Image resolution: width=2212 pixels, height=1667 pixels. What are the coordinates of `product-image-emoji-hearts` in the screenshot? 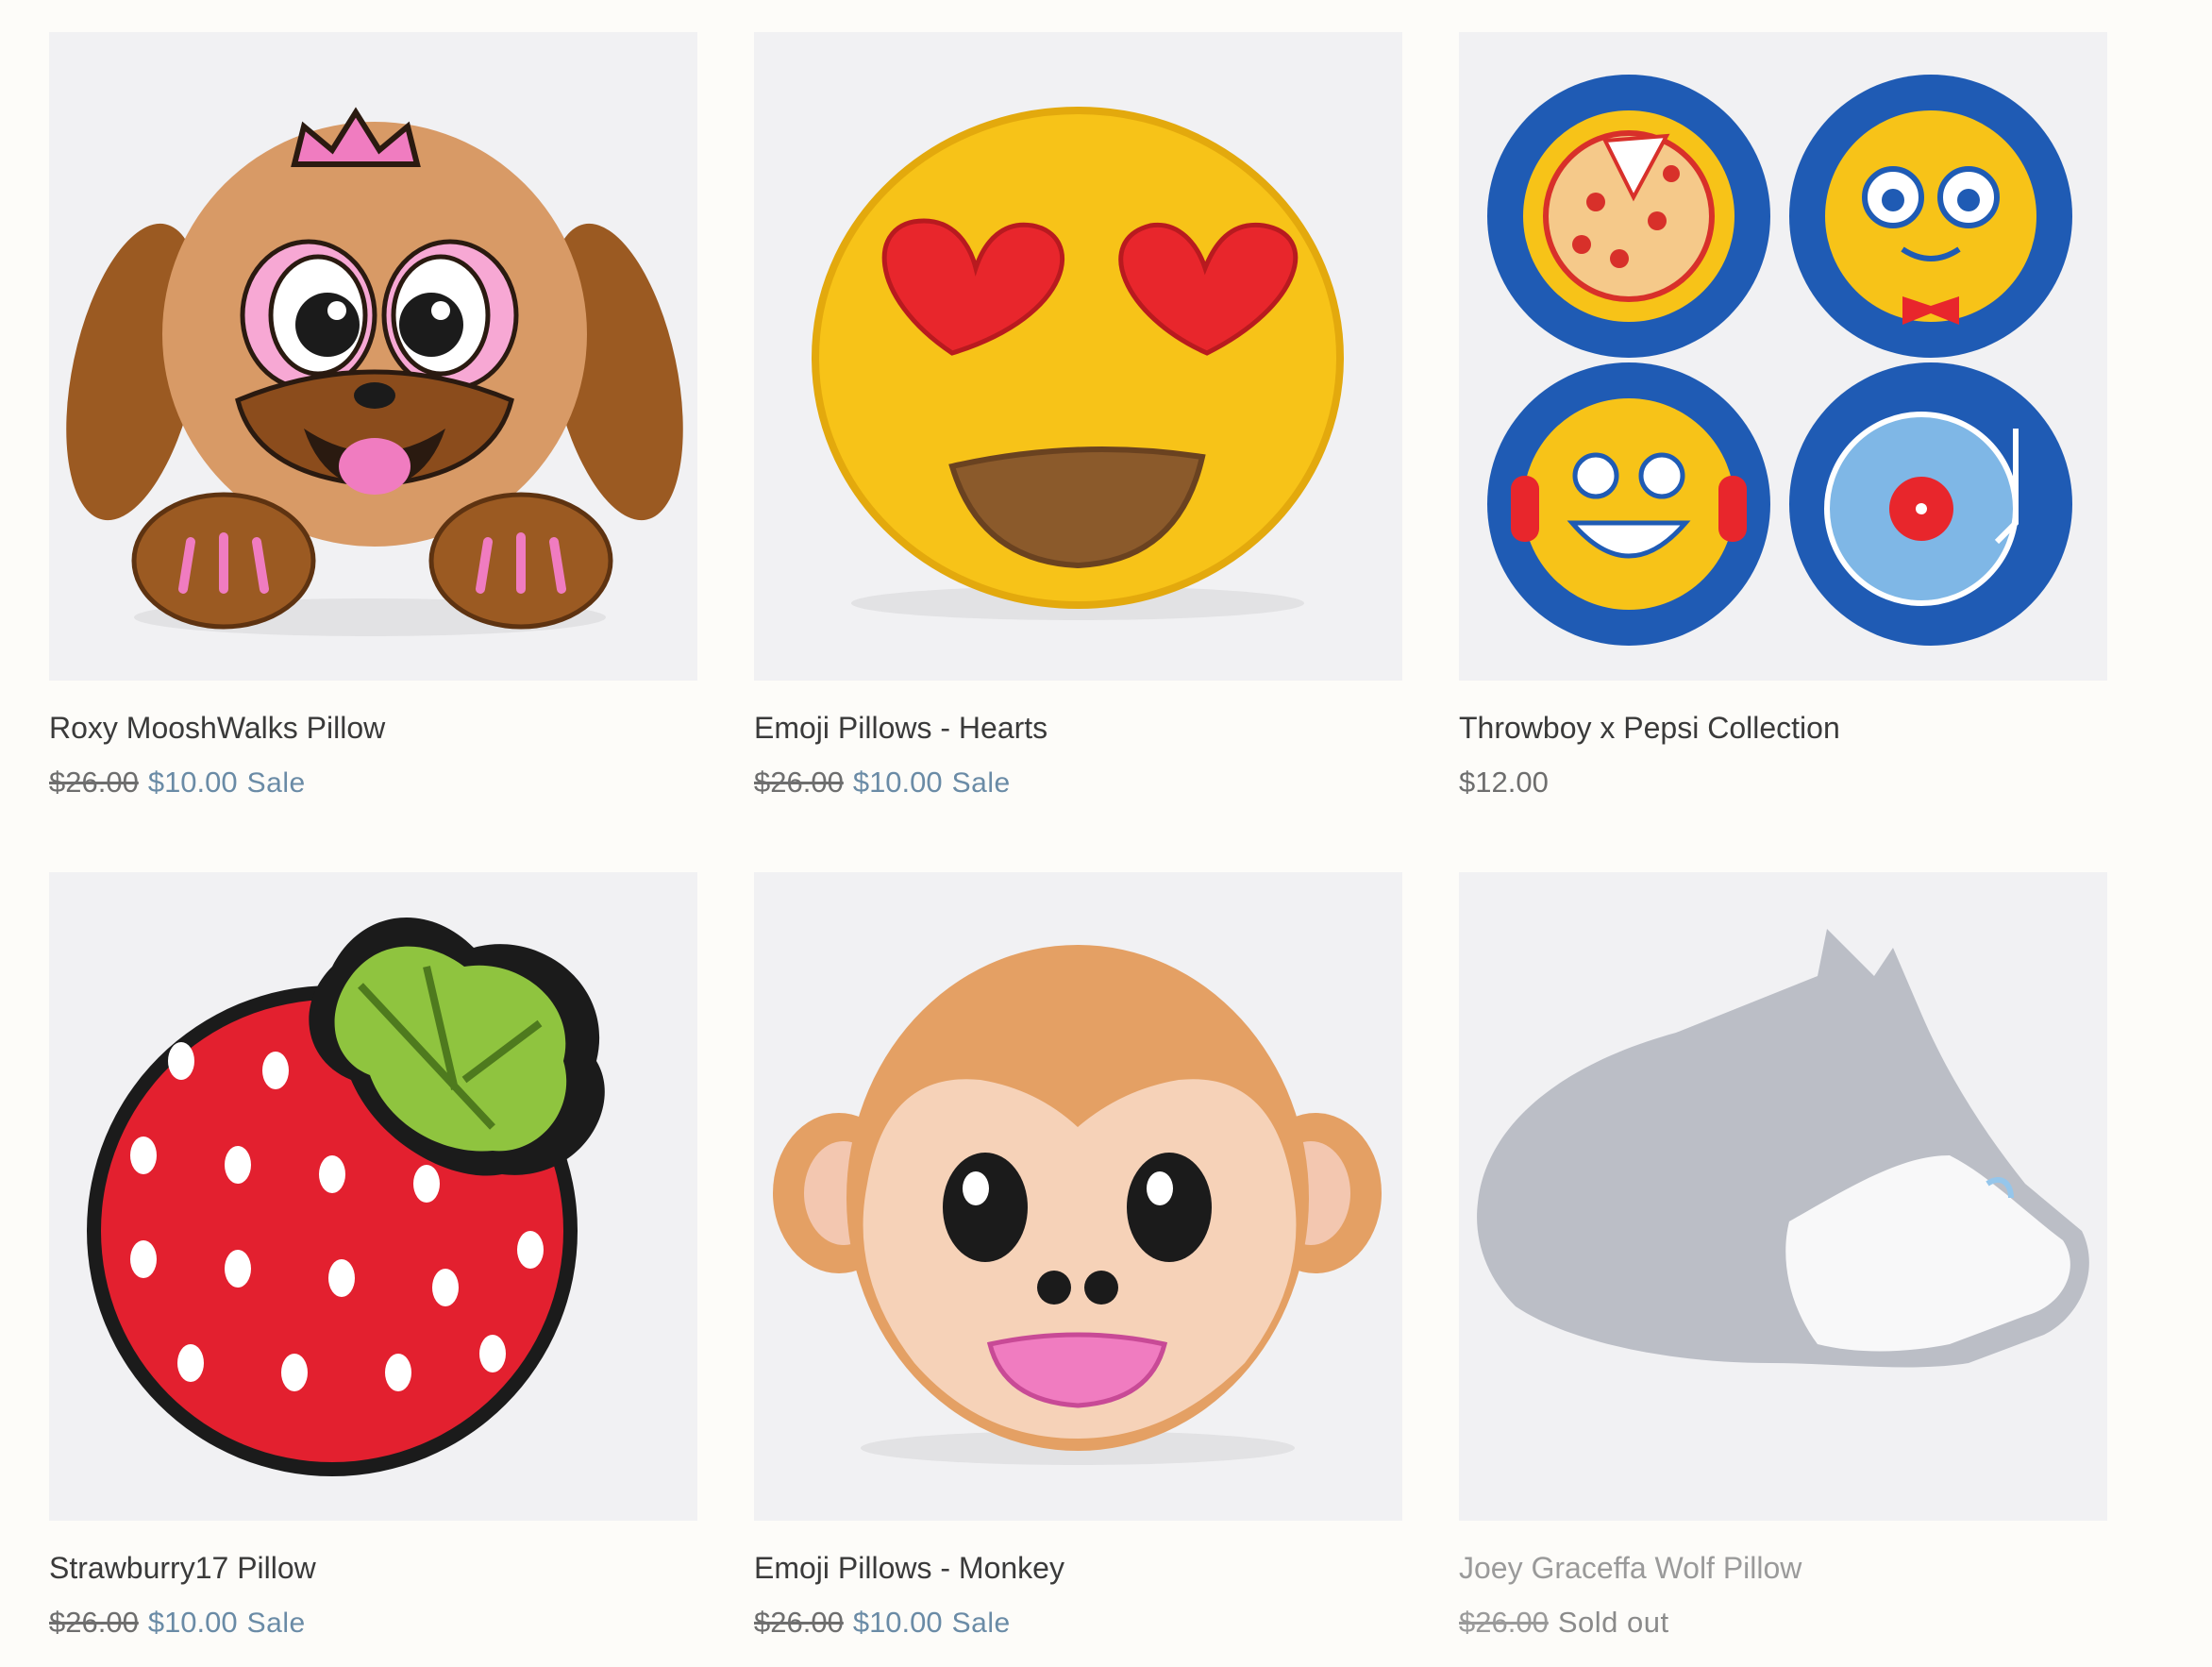 It's located at (1078, 356).